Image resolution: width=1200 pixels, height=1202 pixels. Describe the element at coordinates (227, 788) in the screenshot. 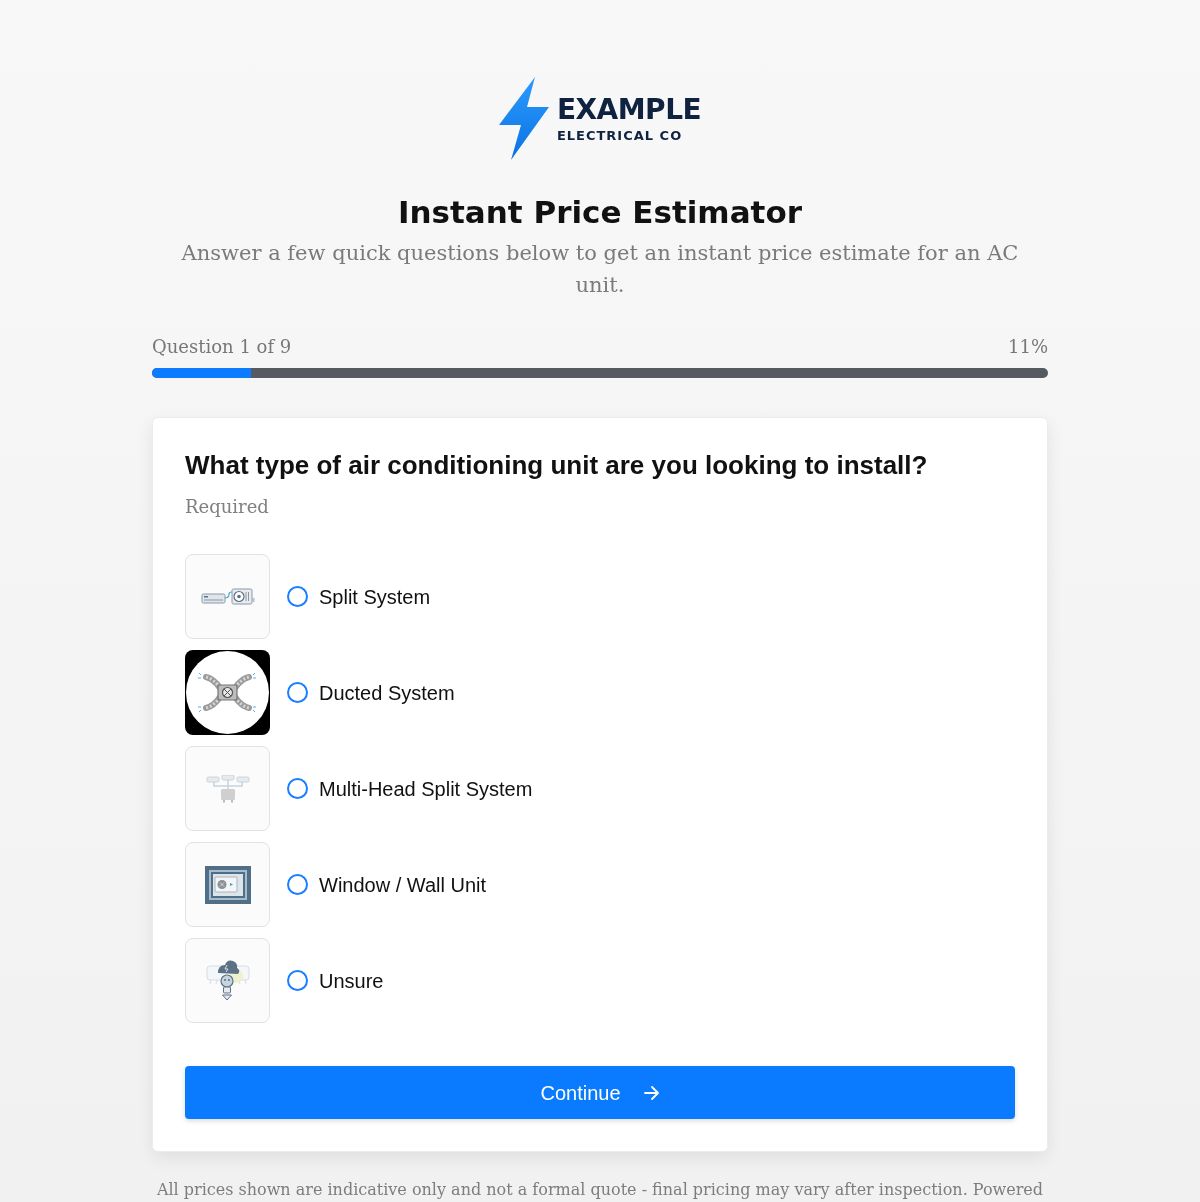

I see `multi-head-system-icon` at that location.